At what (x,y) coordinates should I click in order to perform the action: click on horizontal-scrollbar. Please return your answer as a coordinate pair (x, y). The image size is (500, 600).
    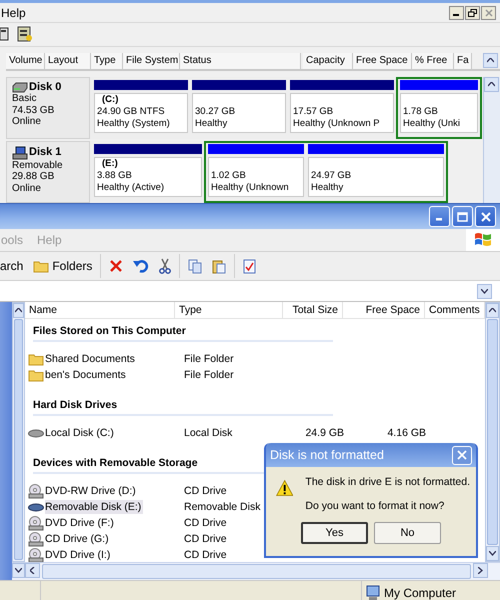
    Looking at the image, I should click on (256, 571).